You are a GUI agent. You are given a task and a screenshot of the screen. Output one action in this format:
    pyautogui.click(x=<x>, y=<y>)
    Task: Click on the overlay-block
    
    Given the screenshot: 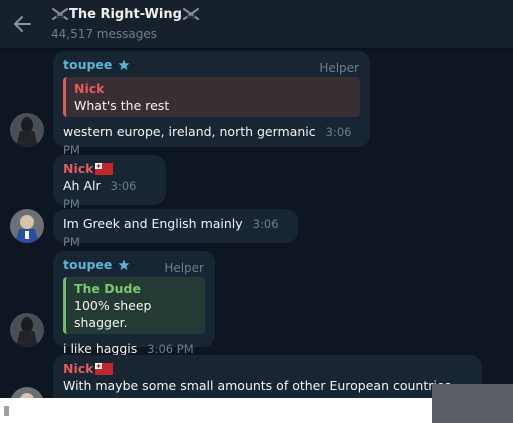 What is the action you would take?
    pyautogui.click(x=472, y=403)
    